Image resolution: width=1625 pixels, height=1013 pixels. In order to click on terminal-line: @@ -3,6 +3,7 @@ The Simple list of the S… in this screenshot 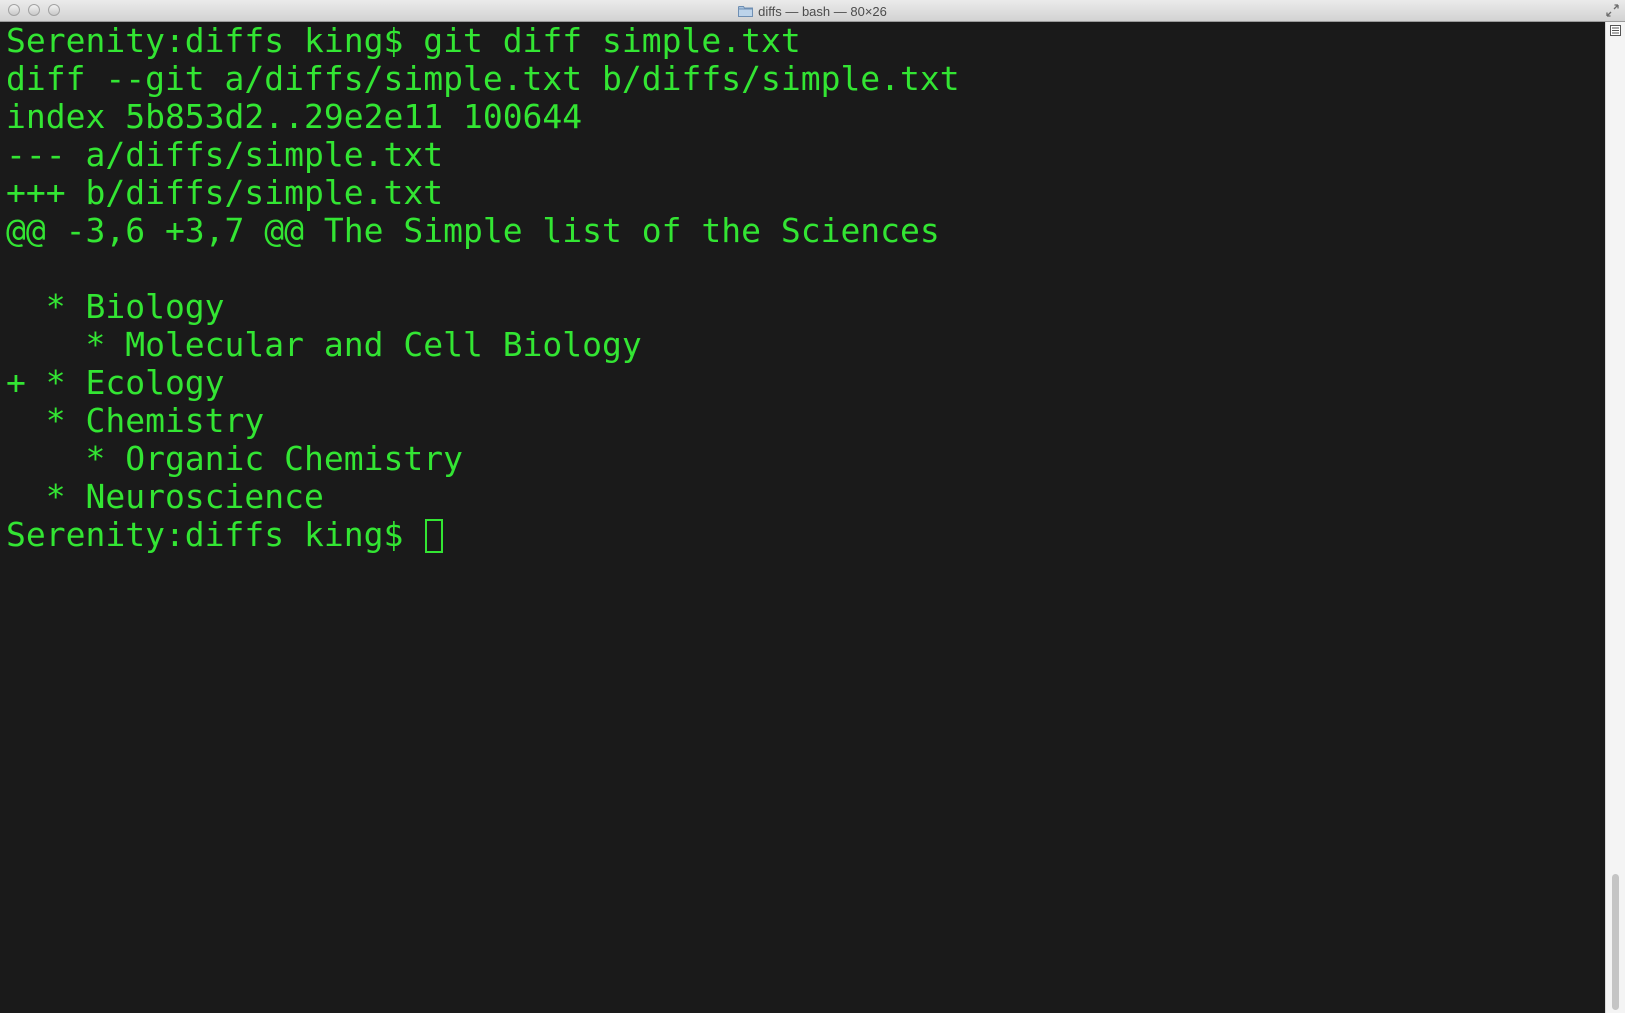, I will do `click(473, 230)`.